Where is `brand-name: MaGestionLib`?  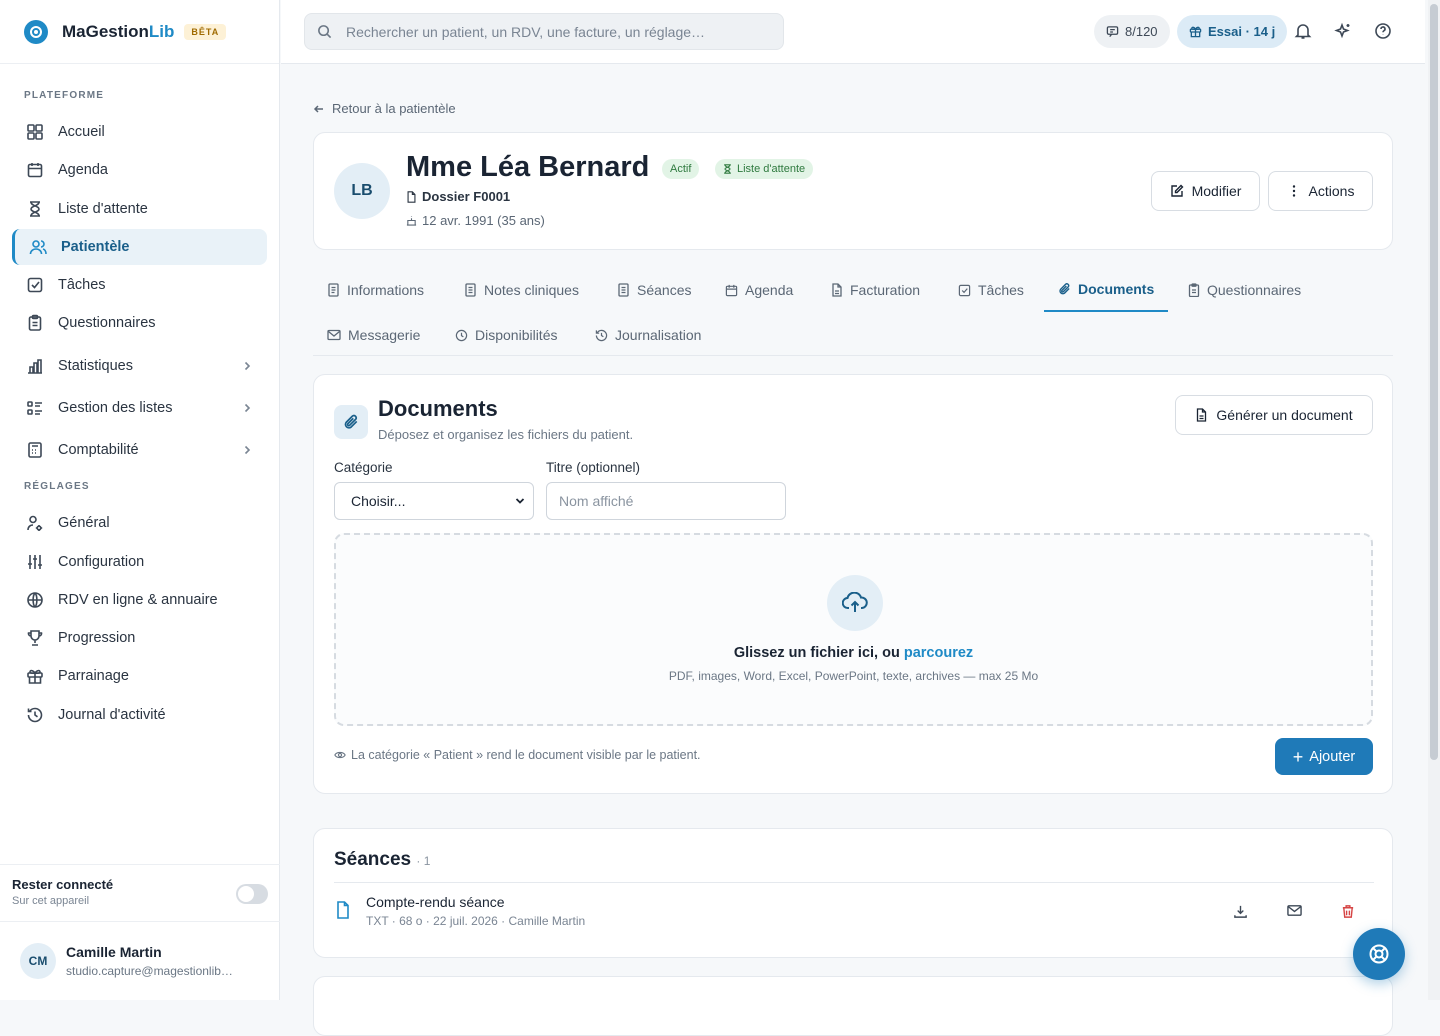 brand-name: MaGestionLib is located at coordinates (118, 31).